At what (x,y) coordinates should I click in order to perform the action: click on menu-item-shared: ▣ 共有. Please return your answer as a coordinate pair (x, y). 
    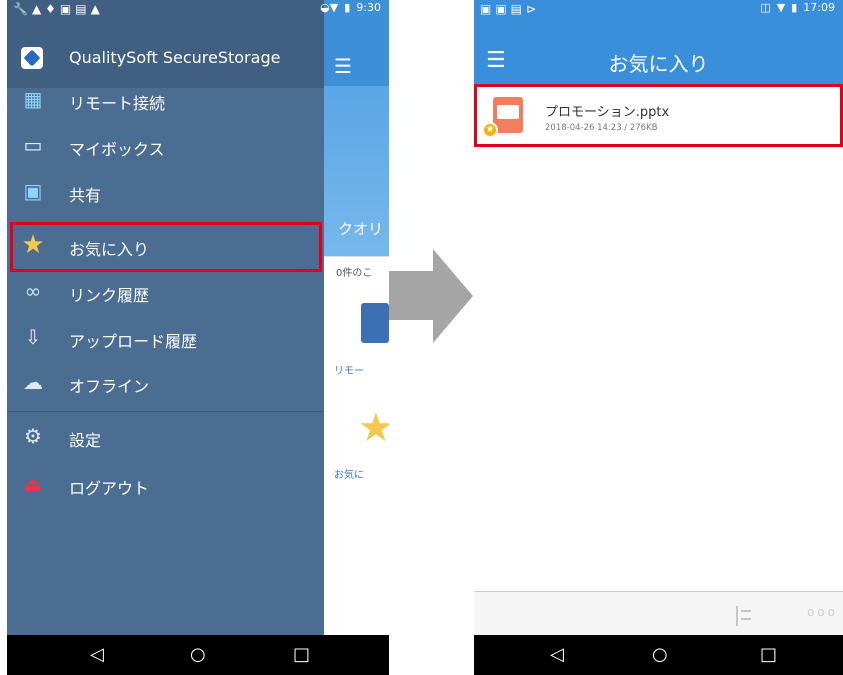
    Looking at the image, I should click on (165, 193).